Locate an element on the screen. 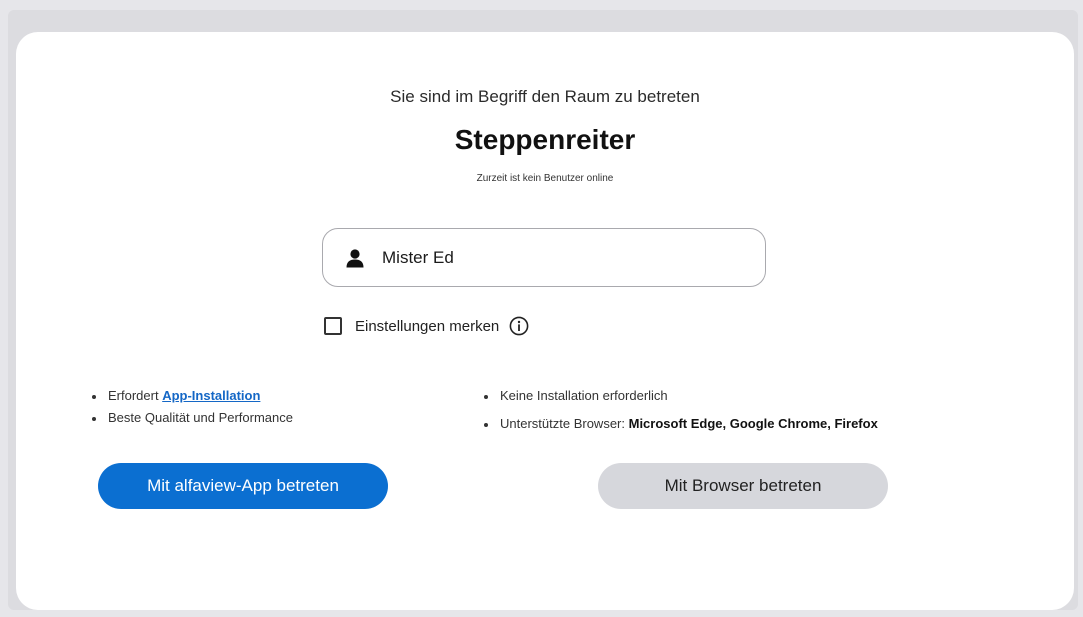 The image size is (1083, 617). list-item: Beste Qualität und Performance is located at coordinates (191, 421).